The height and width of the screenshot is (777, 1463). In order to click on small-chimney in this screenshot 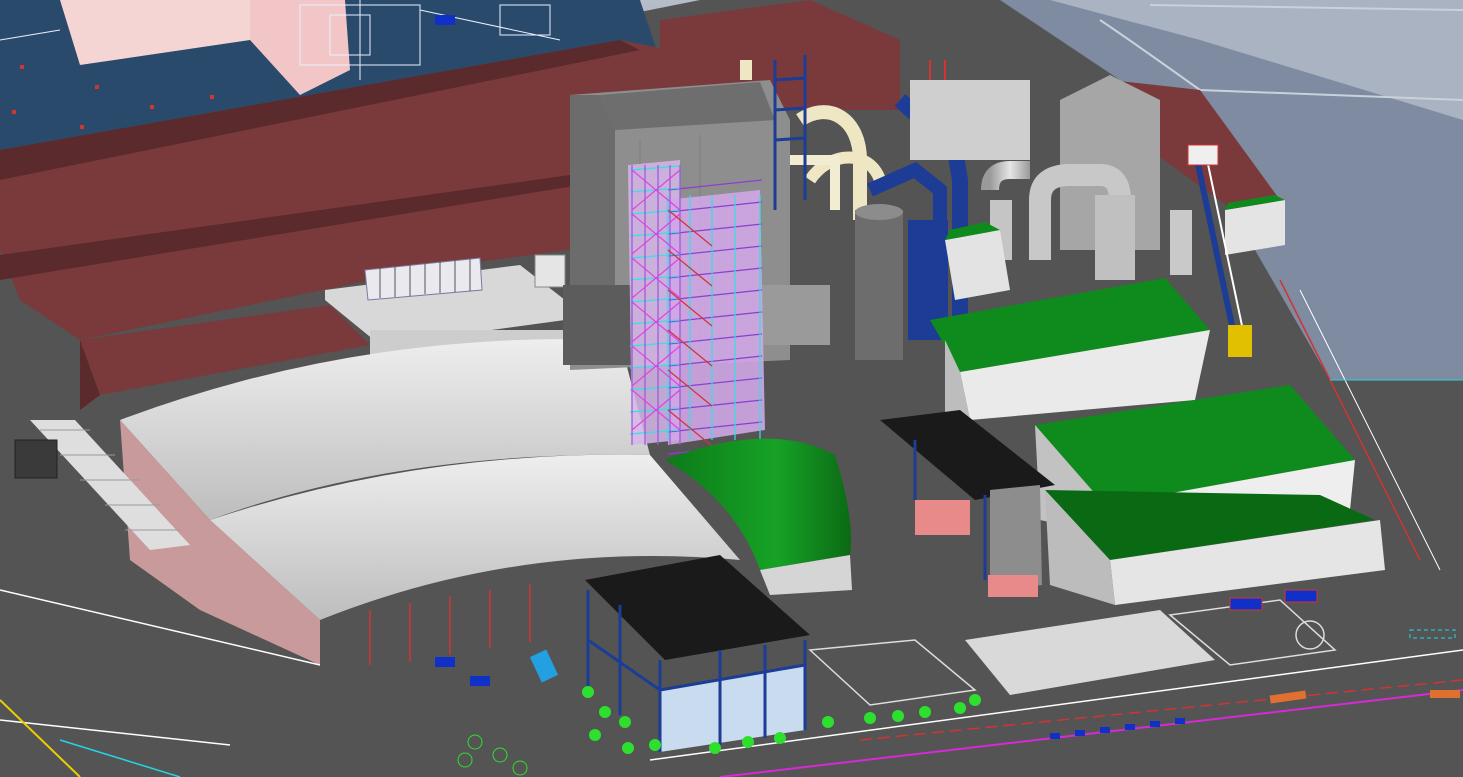, I will do `click(1181, 242)`.